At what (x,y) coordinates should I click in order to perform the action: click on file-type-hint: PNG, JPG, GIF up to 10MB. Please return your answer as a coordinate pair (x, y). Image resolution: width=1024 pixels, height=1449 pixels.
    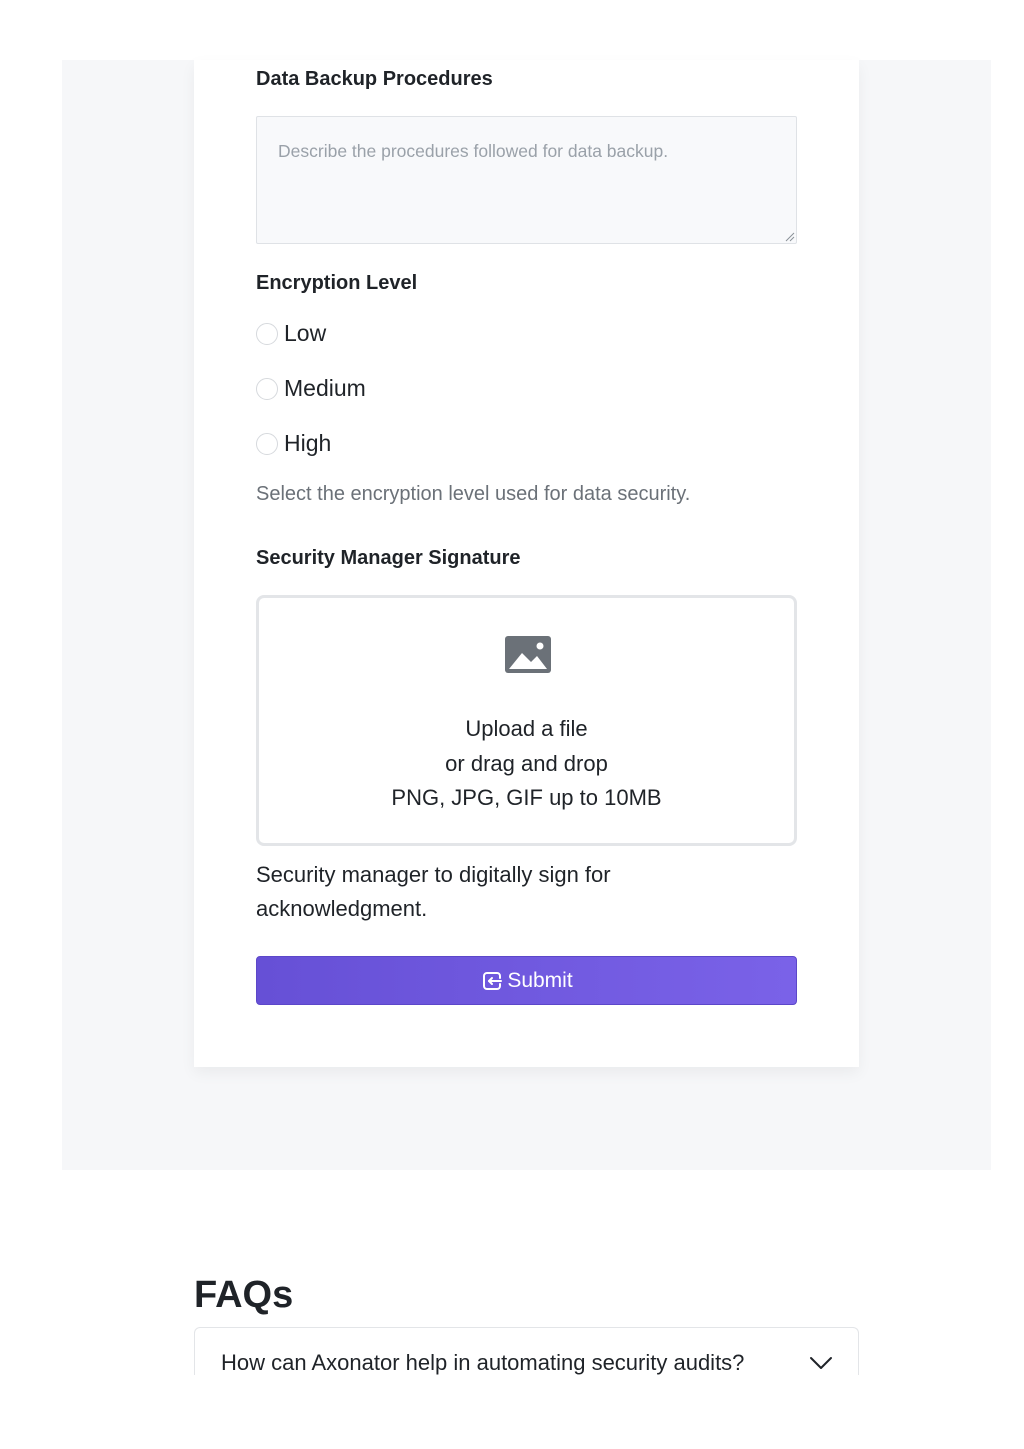
    Looking at the image, I should click on (526, 797).